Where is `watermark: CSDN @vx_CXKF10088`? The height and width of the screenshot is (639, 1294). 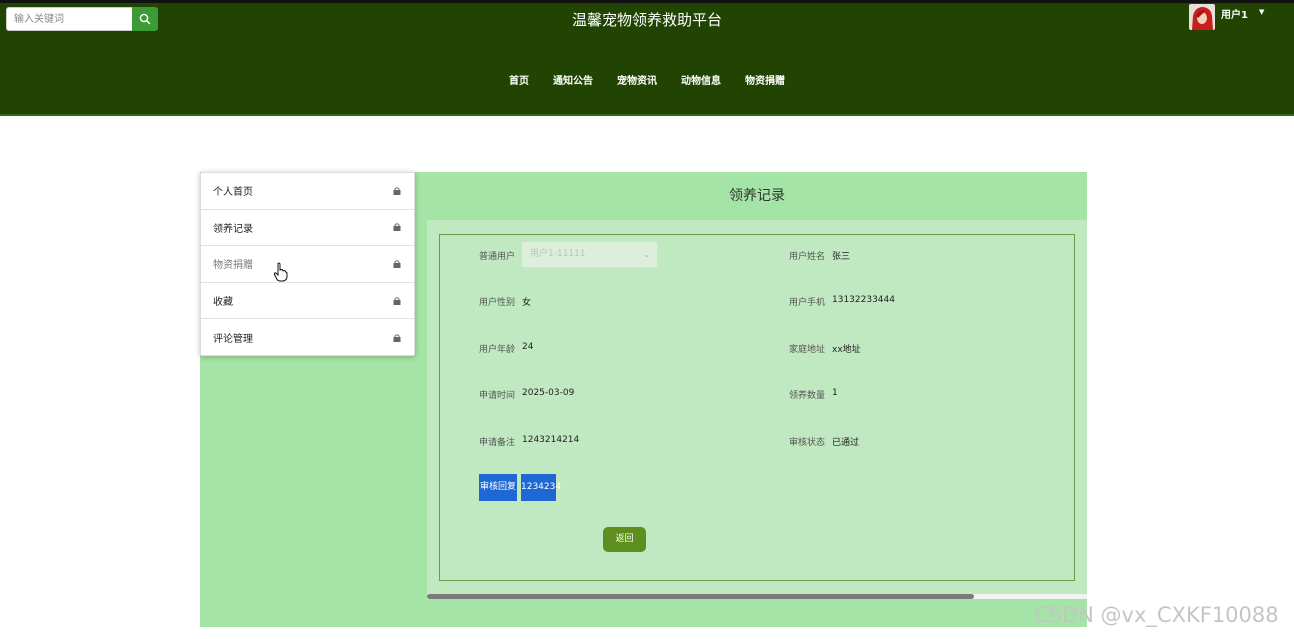
watermark: CSDN @vx_CXKF10088 is located at coordinates (1156, 615).